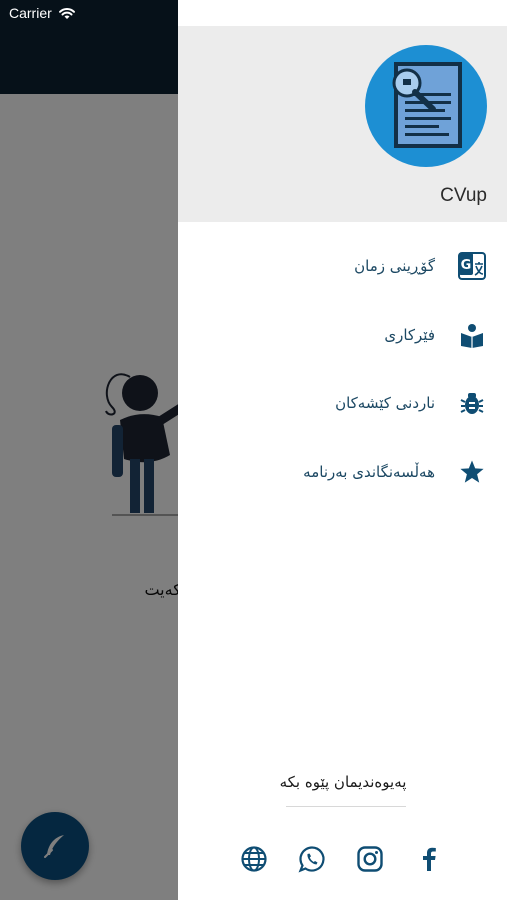 The height and width of the screenshot is (900, 507). I want to click on menu-item-report-issues: ناردنی کێشەکان, so click(342, 403).